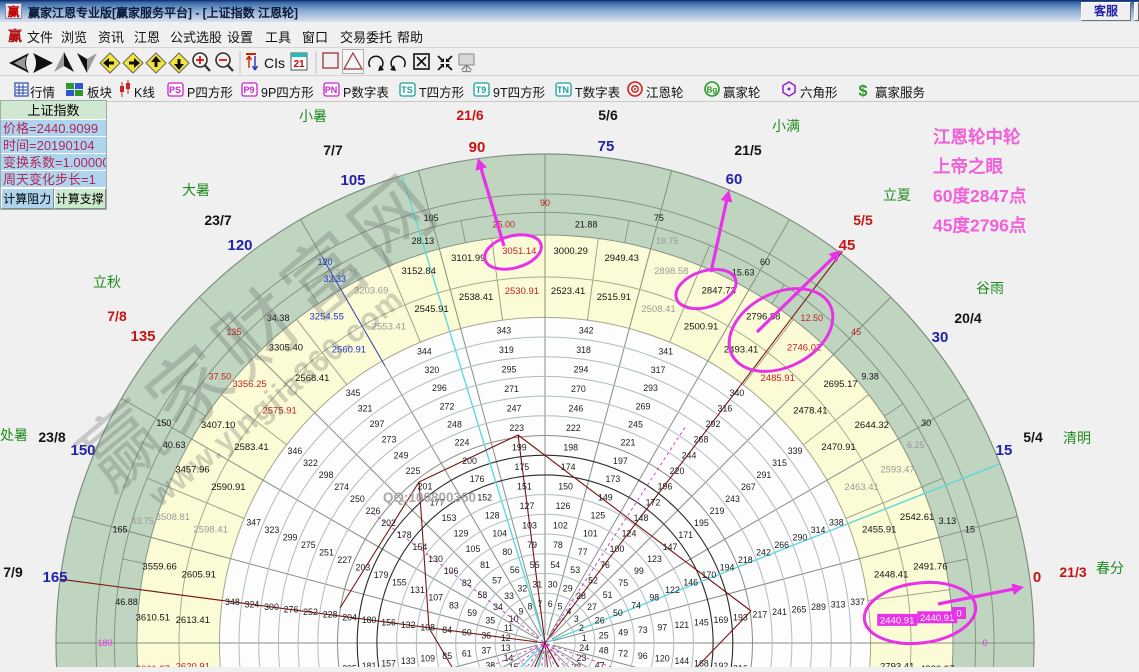 This screenshot has height=672, width=1139. Describe the element at coordinates (524, 487) in the screenshot. I see `svg-text: 151` at that location.